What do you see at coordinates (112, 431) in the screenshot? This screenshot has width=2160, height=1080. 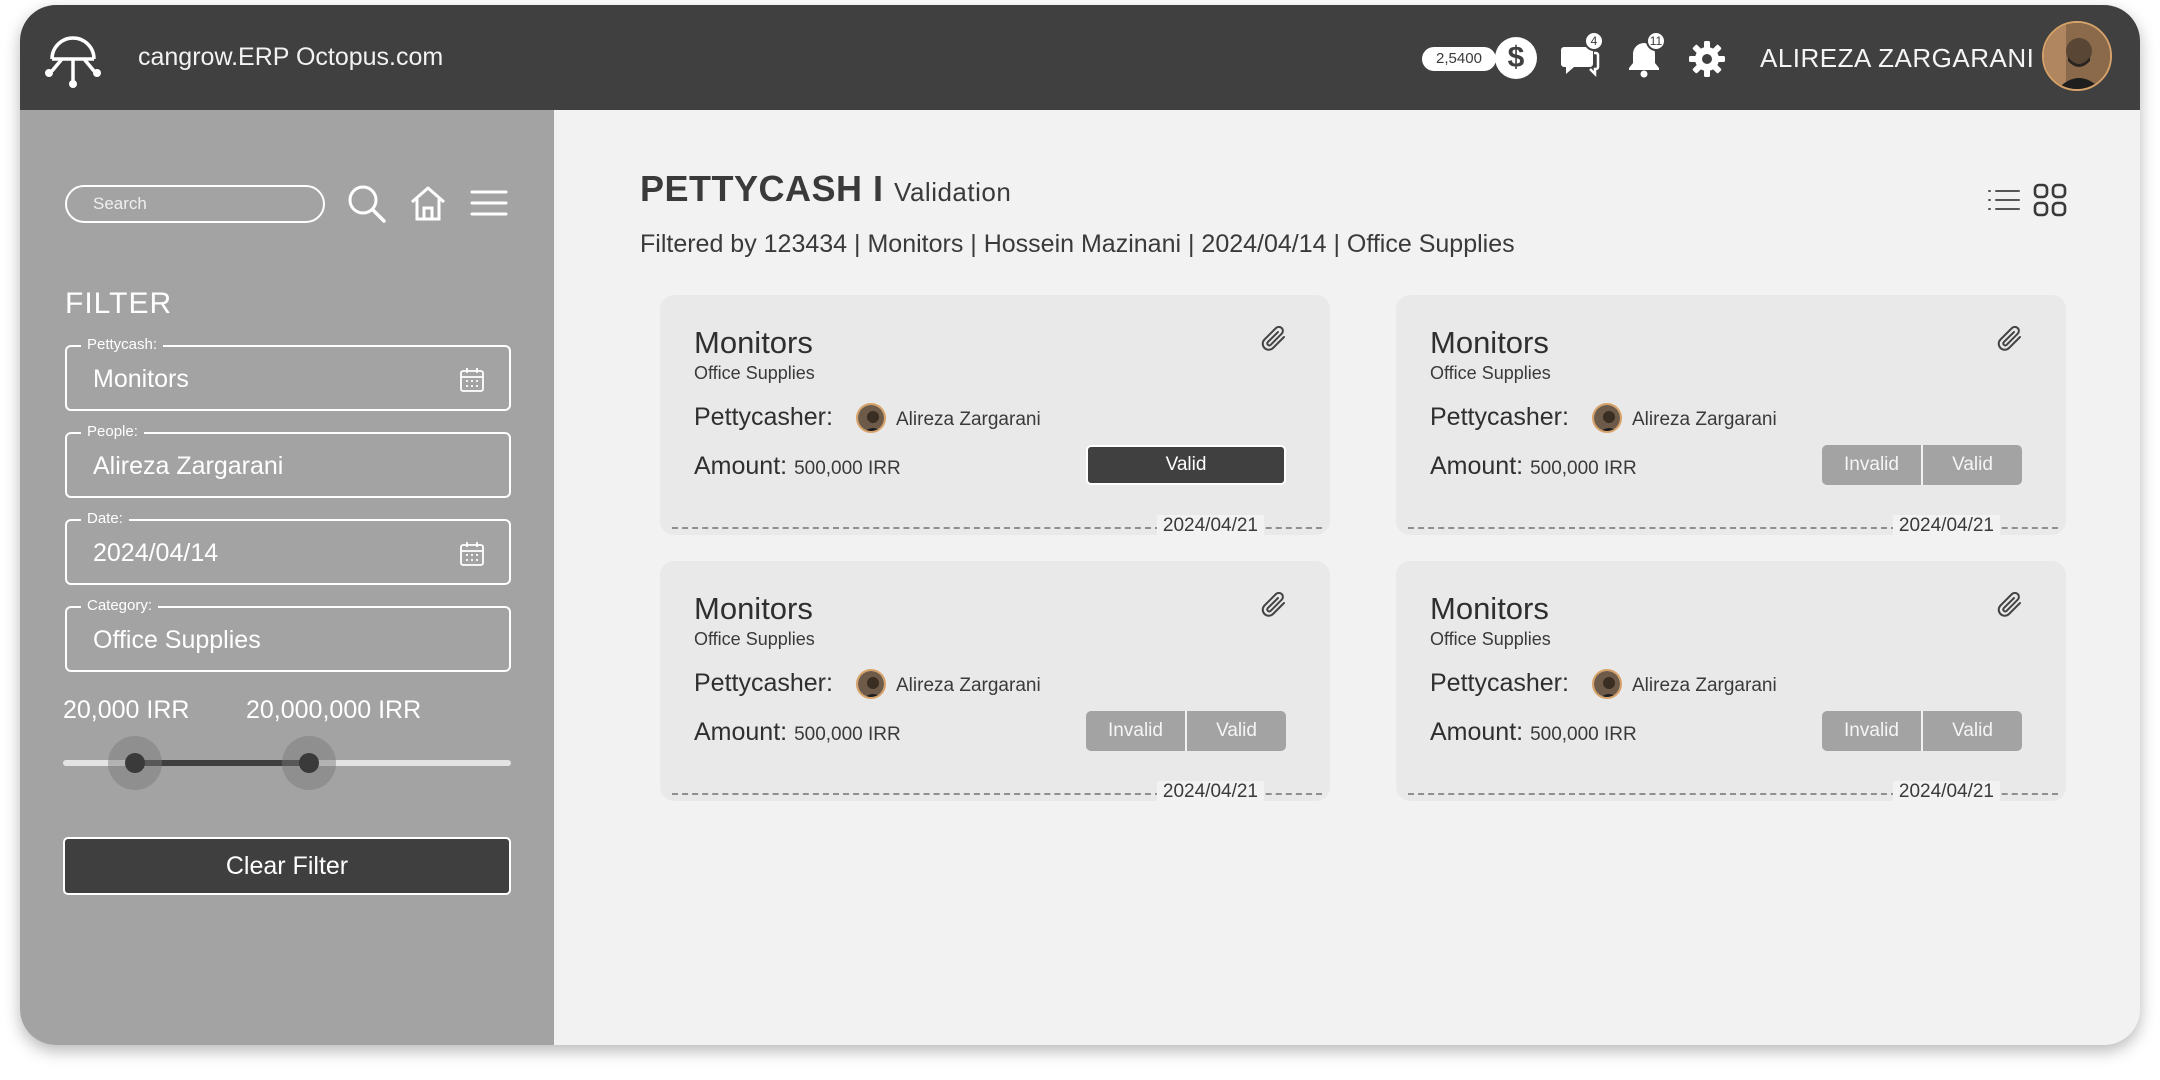 I see `field-label: People:` at bounding box center [112, 431].